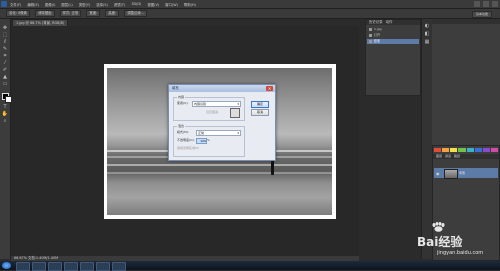 Image resolution: width=500 pixels, height=271 pixels. I want to click on status-text: 66.67% 文档:1.40M/1.40M, so click(36, 258).